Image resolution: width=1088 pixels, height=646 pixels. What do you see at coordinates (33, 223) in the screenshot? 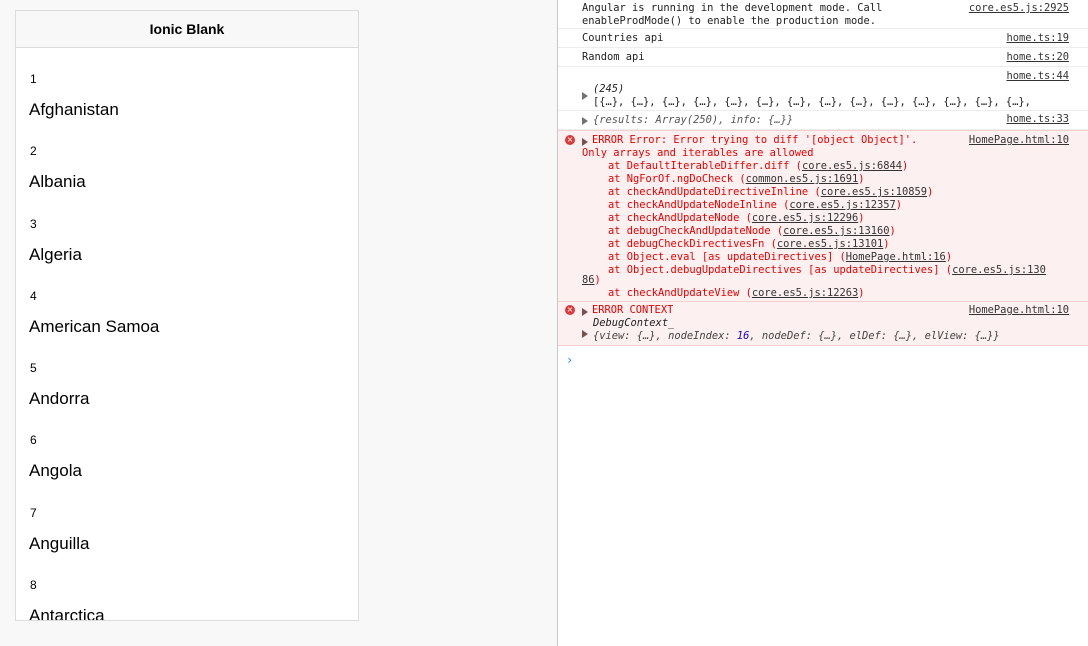
I see `country-index: 3` at bounding box center [33, 223].